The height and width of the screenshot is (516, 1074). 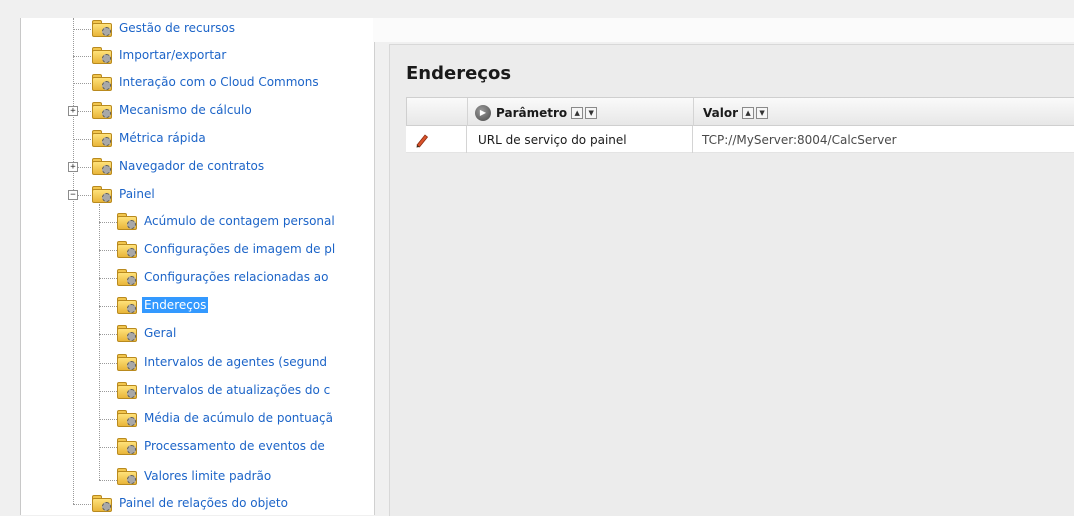 I want to click on tree-item-navegador-de-contratos: Navegador de contratos, so click(x=178, y=166).